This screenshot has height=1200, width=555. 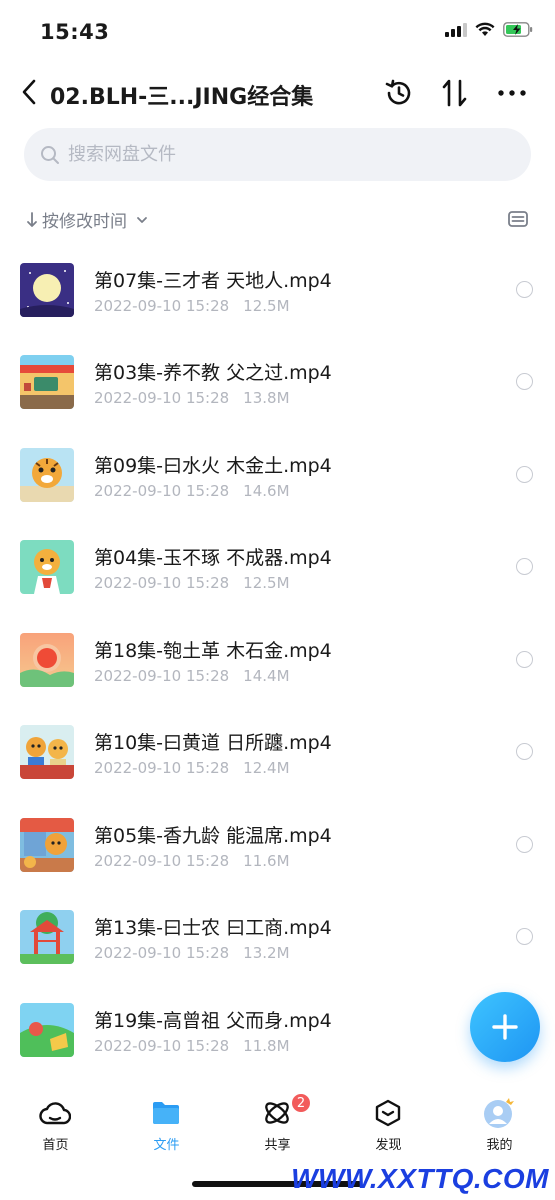 I want to click on file-size: 13.8M, so click(x=266, y=398).